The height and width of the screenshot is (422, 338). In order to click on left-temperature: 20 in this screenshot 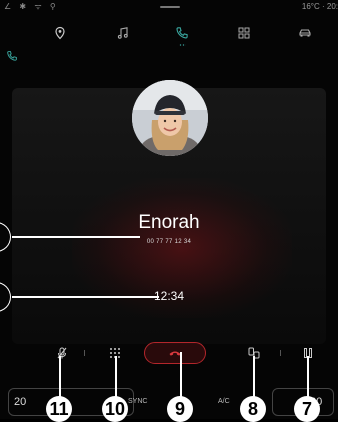, I will do `click(20, 402)`.